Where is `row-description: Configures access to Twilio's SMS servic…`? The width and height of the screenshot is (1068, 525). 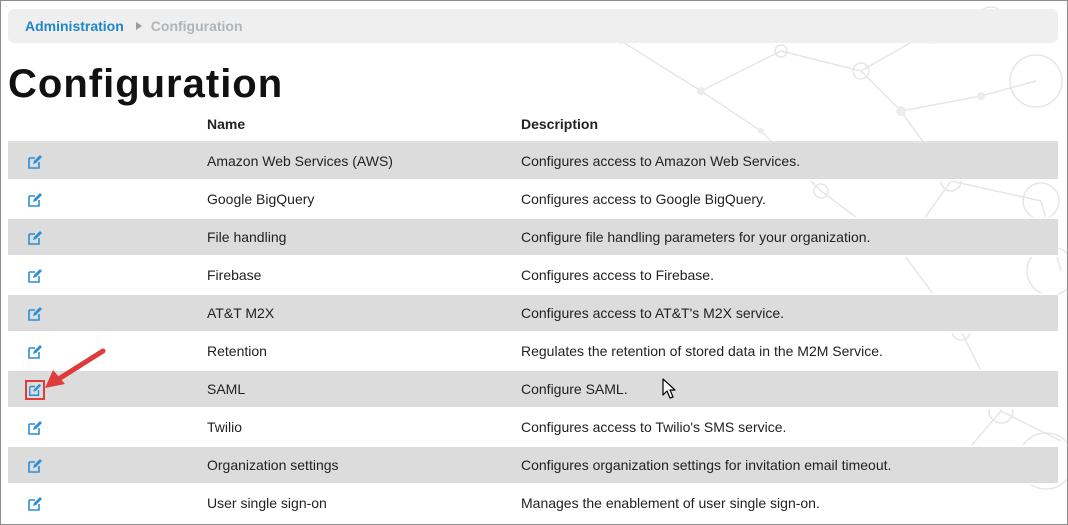
row-description: Configures access to Twilio's SMS servic… is located at coordinates (654, 427).